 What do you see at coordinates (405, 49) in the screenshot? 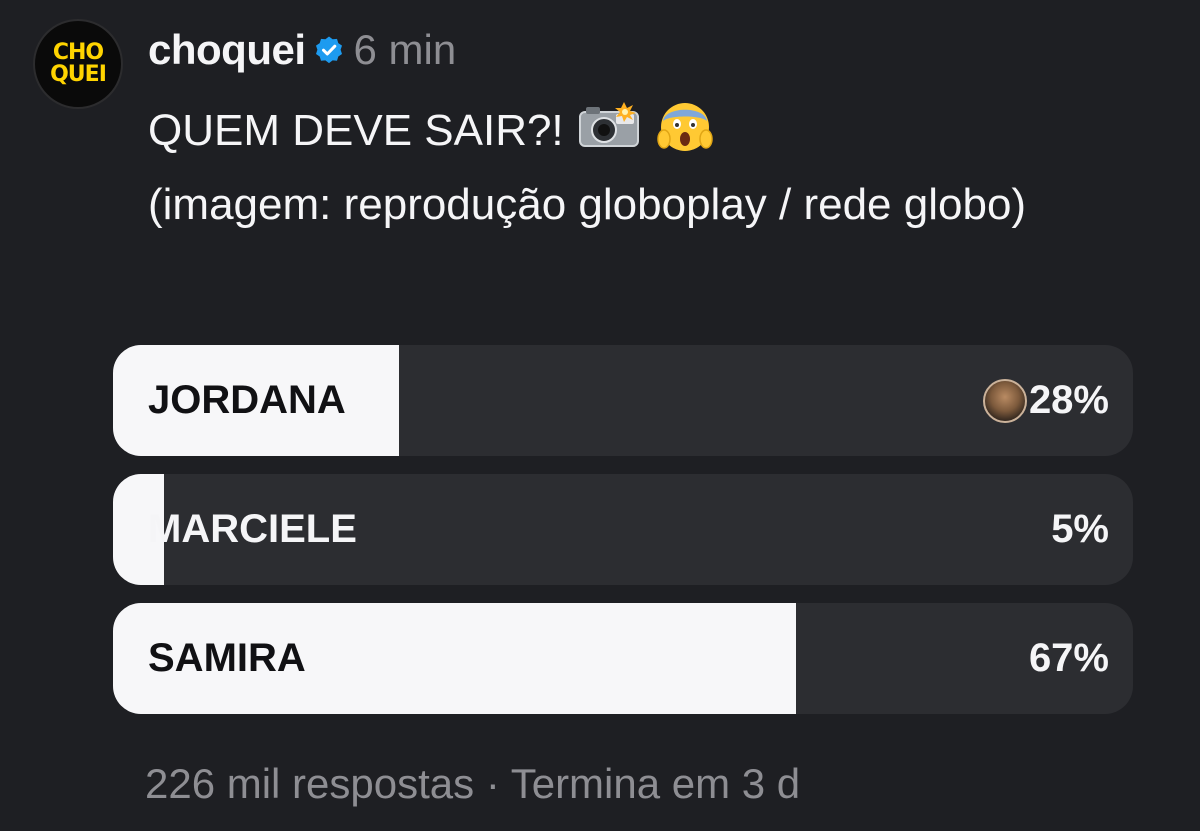
I see `post-time: 6 min` at bounding box center [405, 49].